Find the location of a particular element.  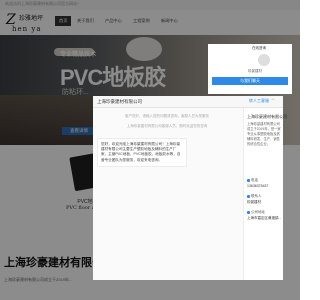

side-phone-value: 13636375437 is located at coordinates (258, 186).